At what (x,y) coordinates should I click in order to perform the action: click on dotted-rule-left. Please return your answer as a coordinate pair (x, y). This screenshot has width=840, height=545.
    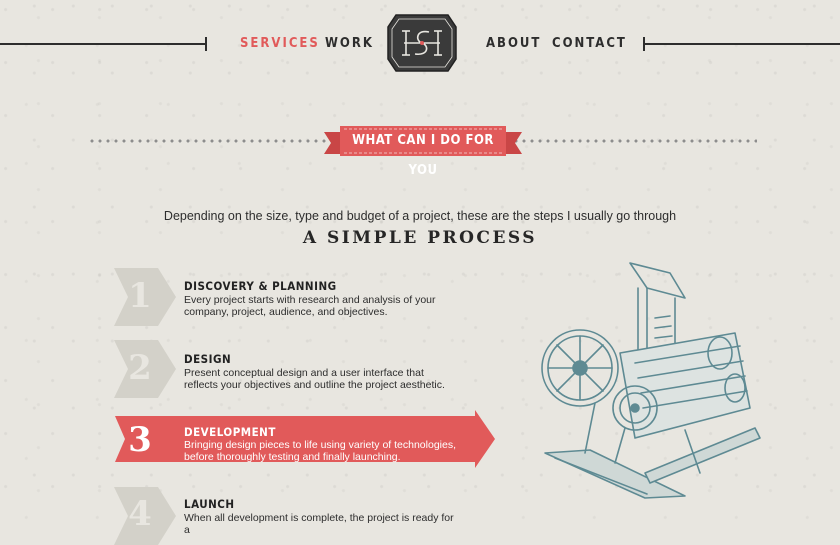
    Looking at the image, I should click on (210, 141).